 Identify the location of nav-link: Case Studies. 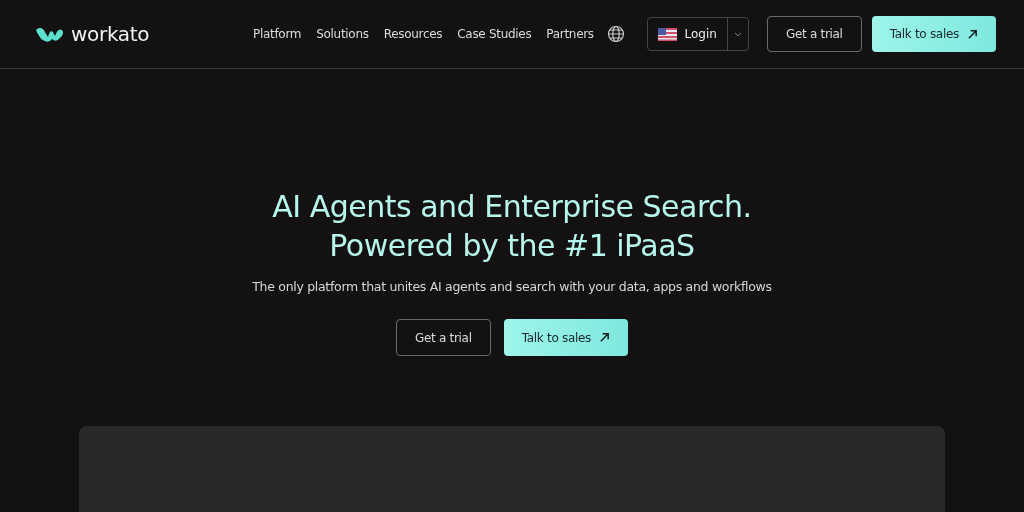
(494, 34).